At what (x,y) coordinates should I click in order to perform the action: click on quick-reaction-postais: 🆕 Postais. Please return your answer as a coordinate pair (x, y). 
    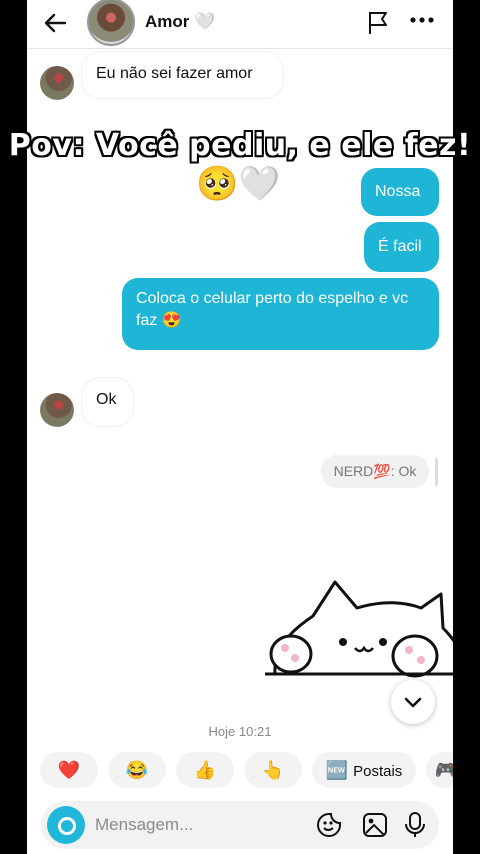
    Looking at the image, I should click on (364, 770).